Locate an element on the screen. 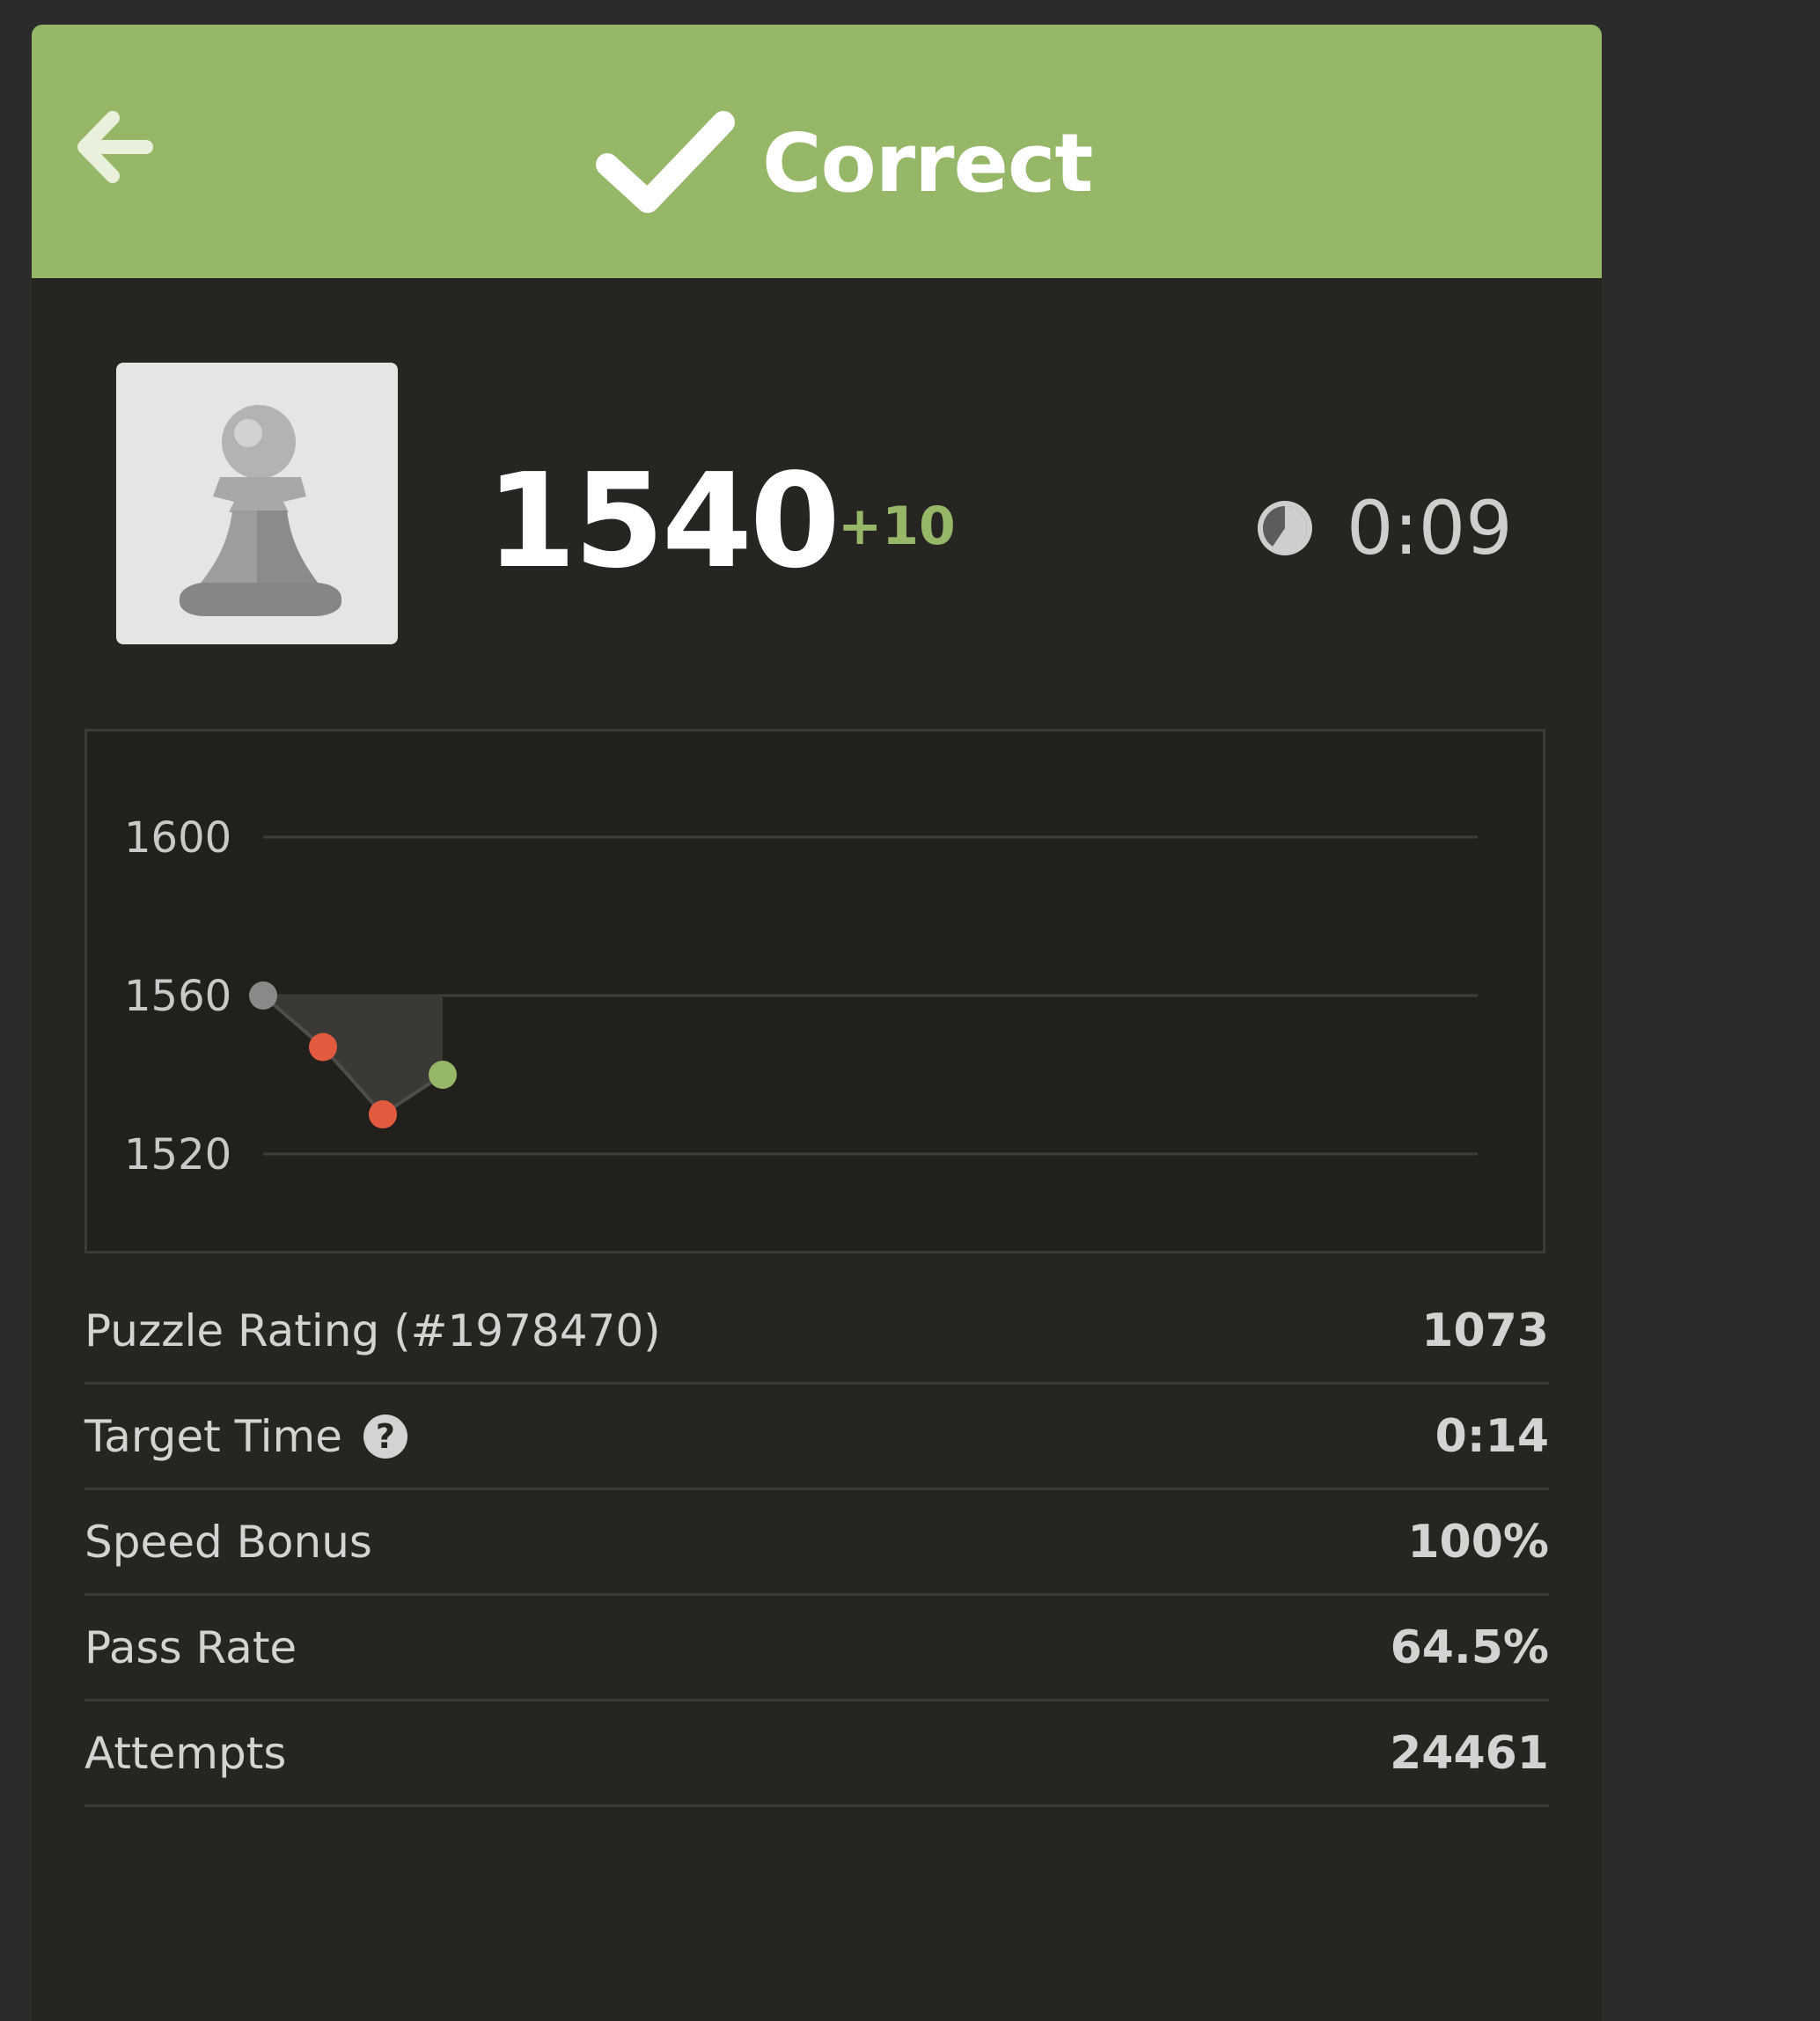  pass-rate-label: Pass Rate is located at coordinates (190, 1647).